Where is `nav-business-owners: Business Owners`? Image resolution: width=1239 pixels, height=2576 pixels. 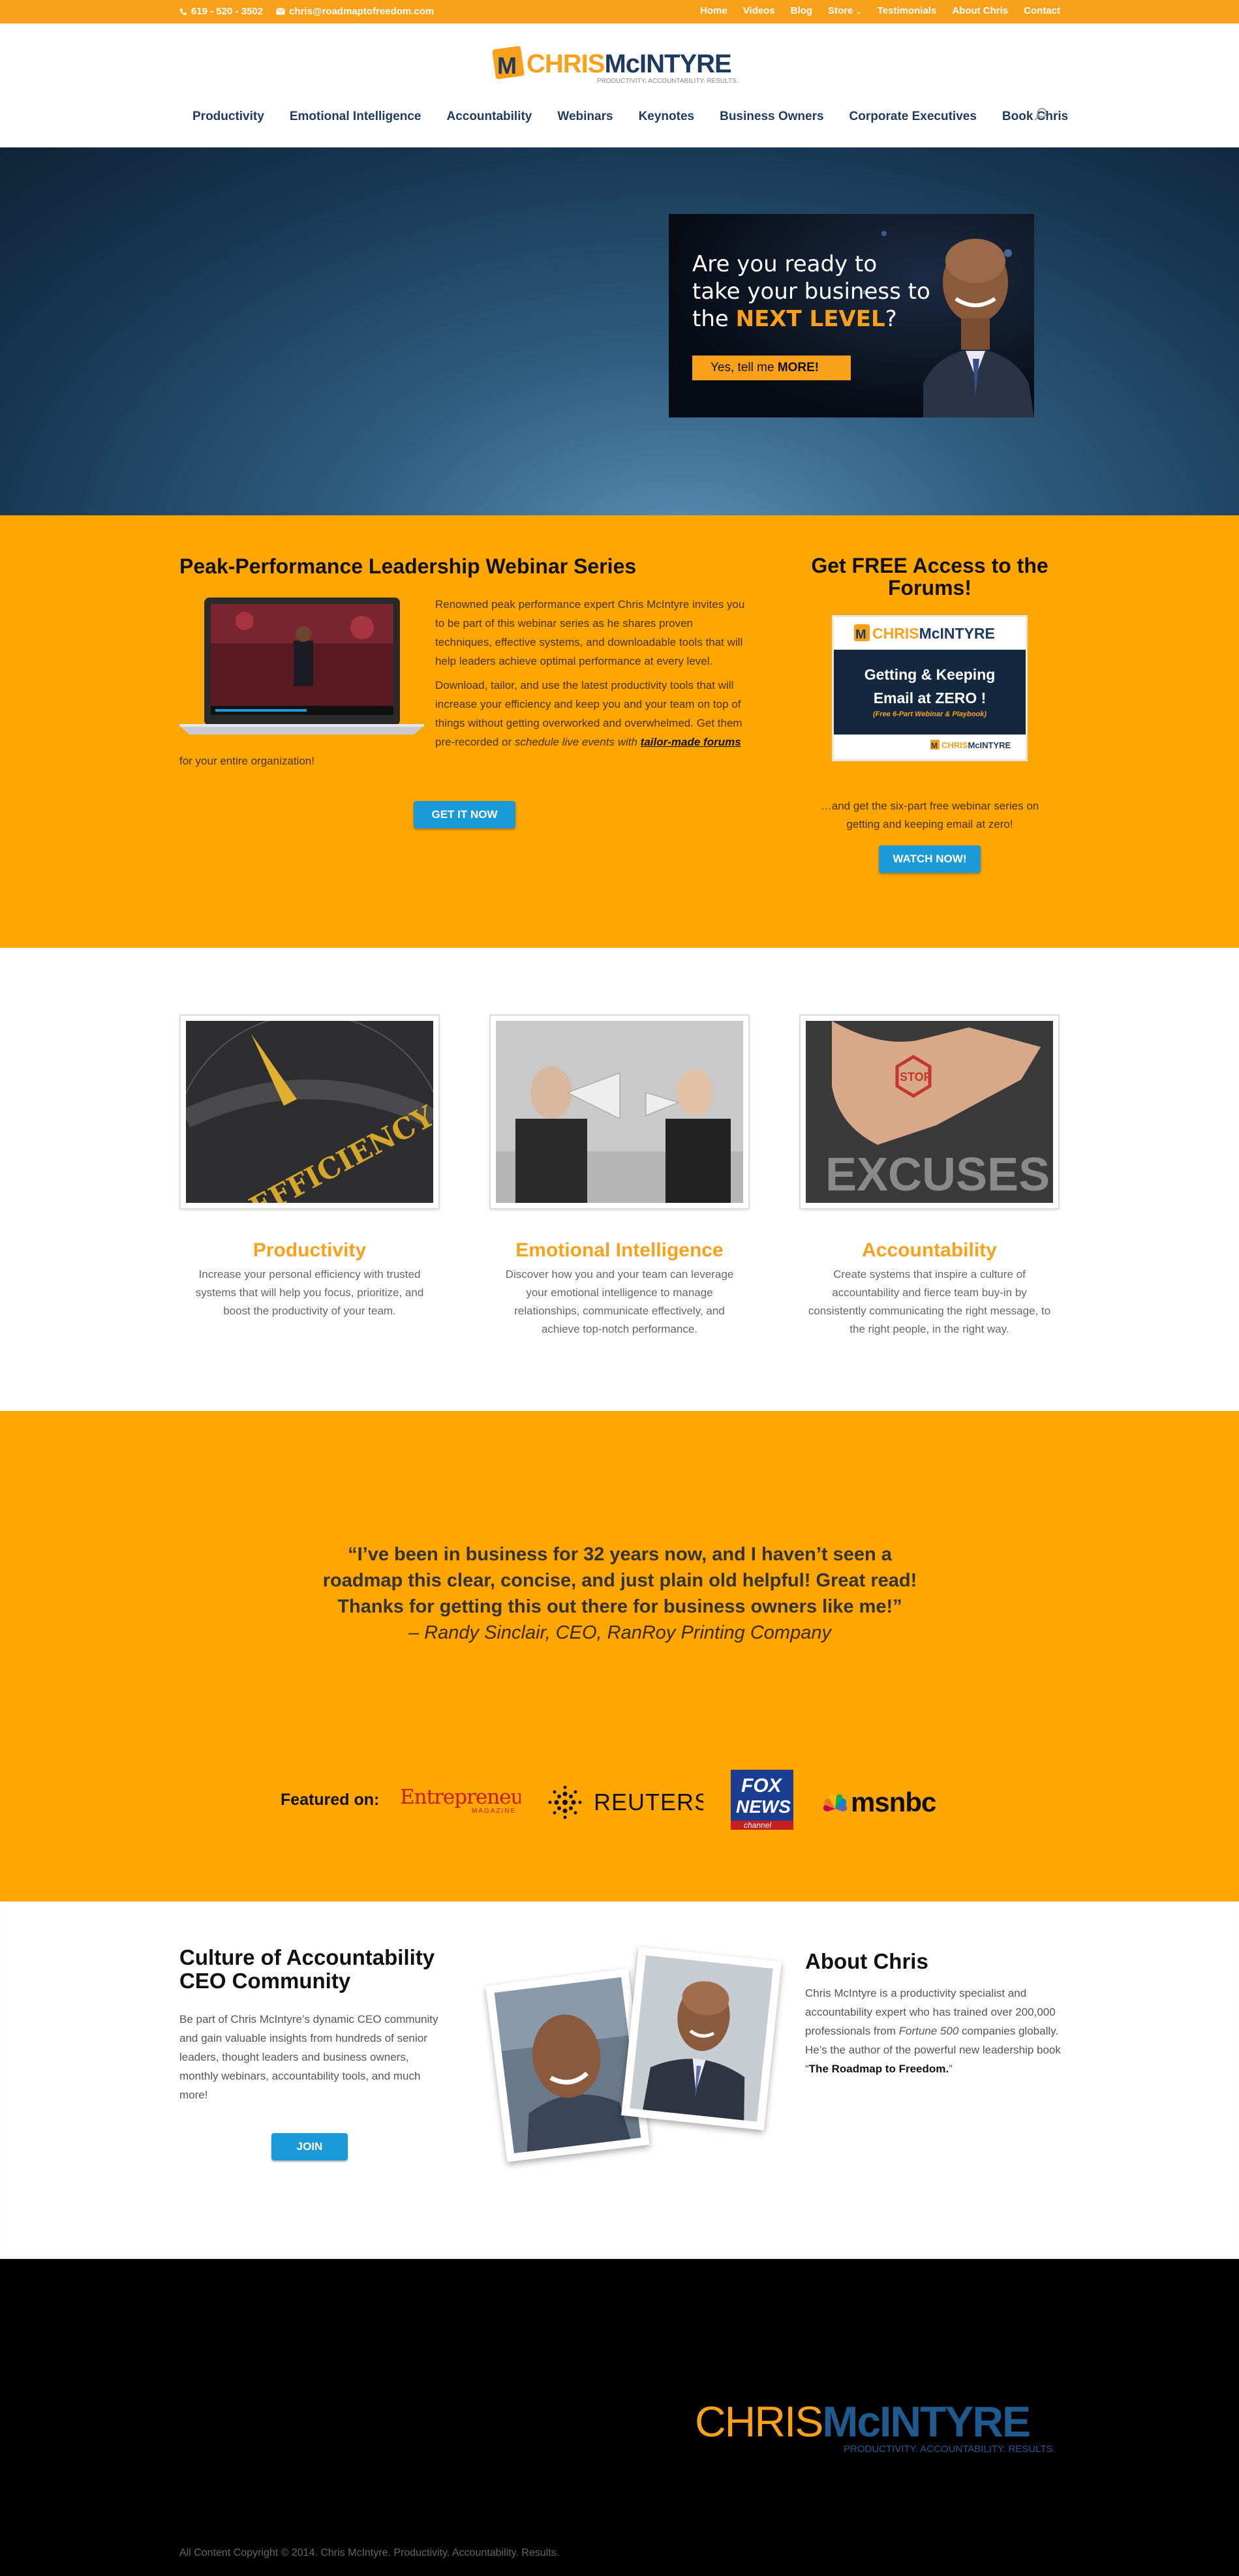
nav-business-owners: Business Owners is located at coordinates (771, 117).